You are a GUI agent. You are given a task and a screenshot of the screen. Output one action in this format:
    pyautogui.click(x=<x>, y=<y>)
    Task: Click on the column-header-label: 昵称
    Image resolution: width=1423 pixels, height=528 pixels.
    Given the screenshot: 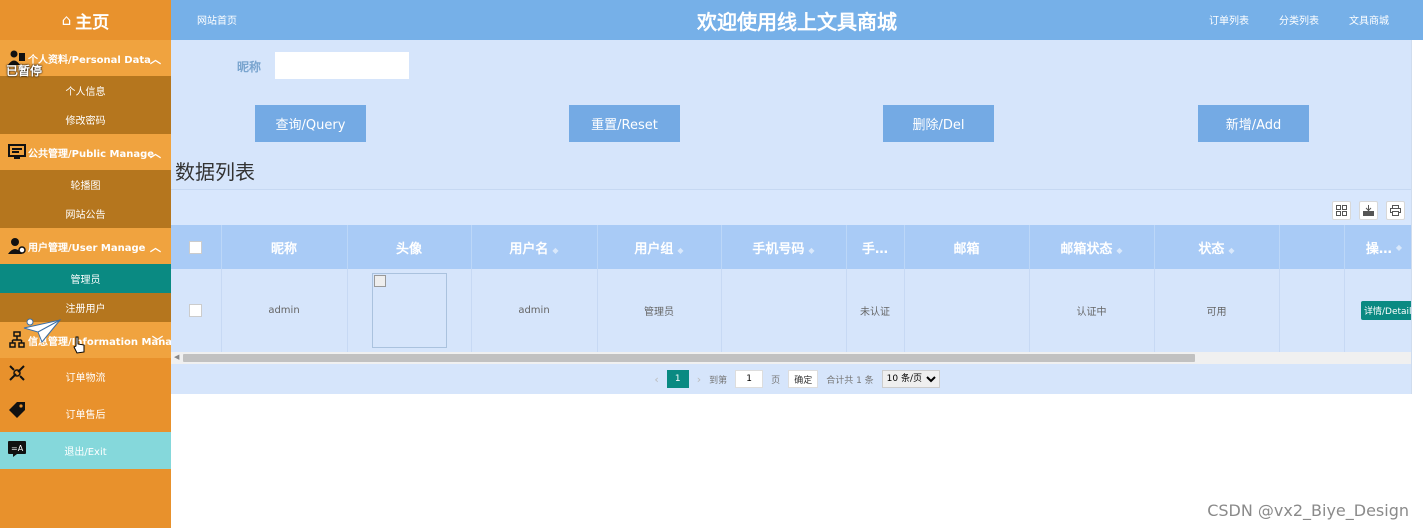 What is the action you would take?
    pyautogui.click(x=283, y=249)
    